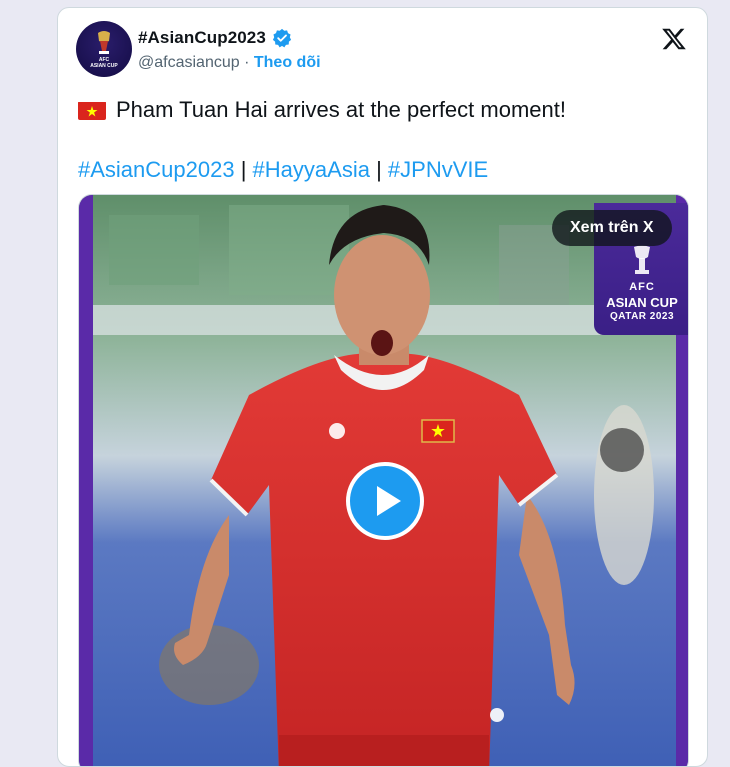  I want to click on hashtag-link: #JPNvVIE, so click(438, 169).